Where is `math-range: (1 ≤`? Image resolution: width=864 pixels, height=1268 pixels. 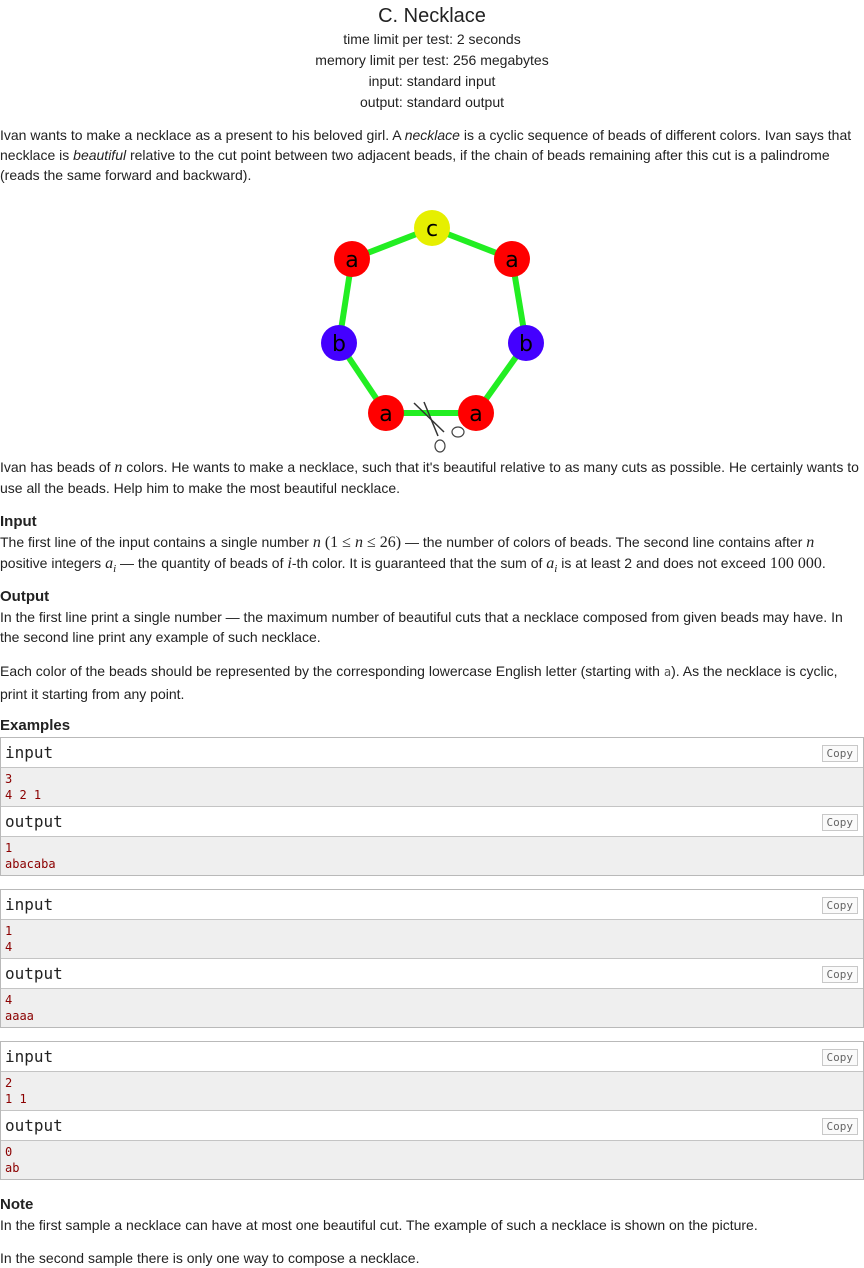 math-range: (1 ≤ is located at coordinates (337, 542).